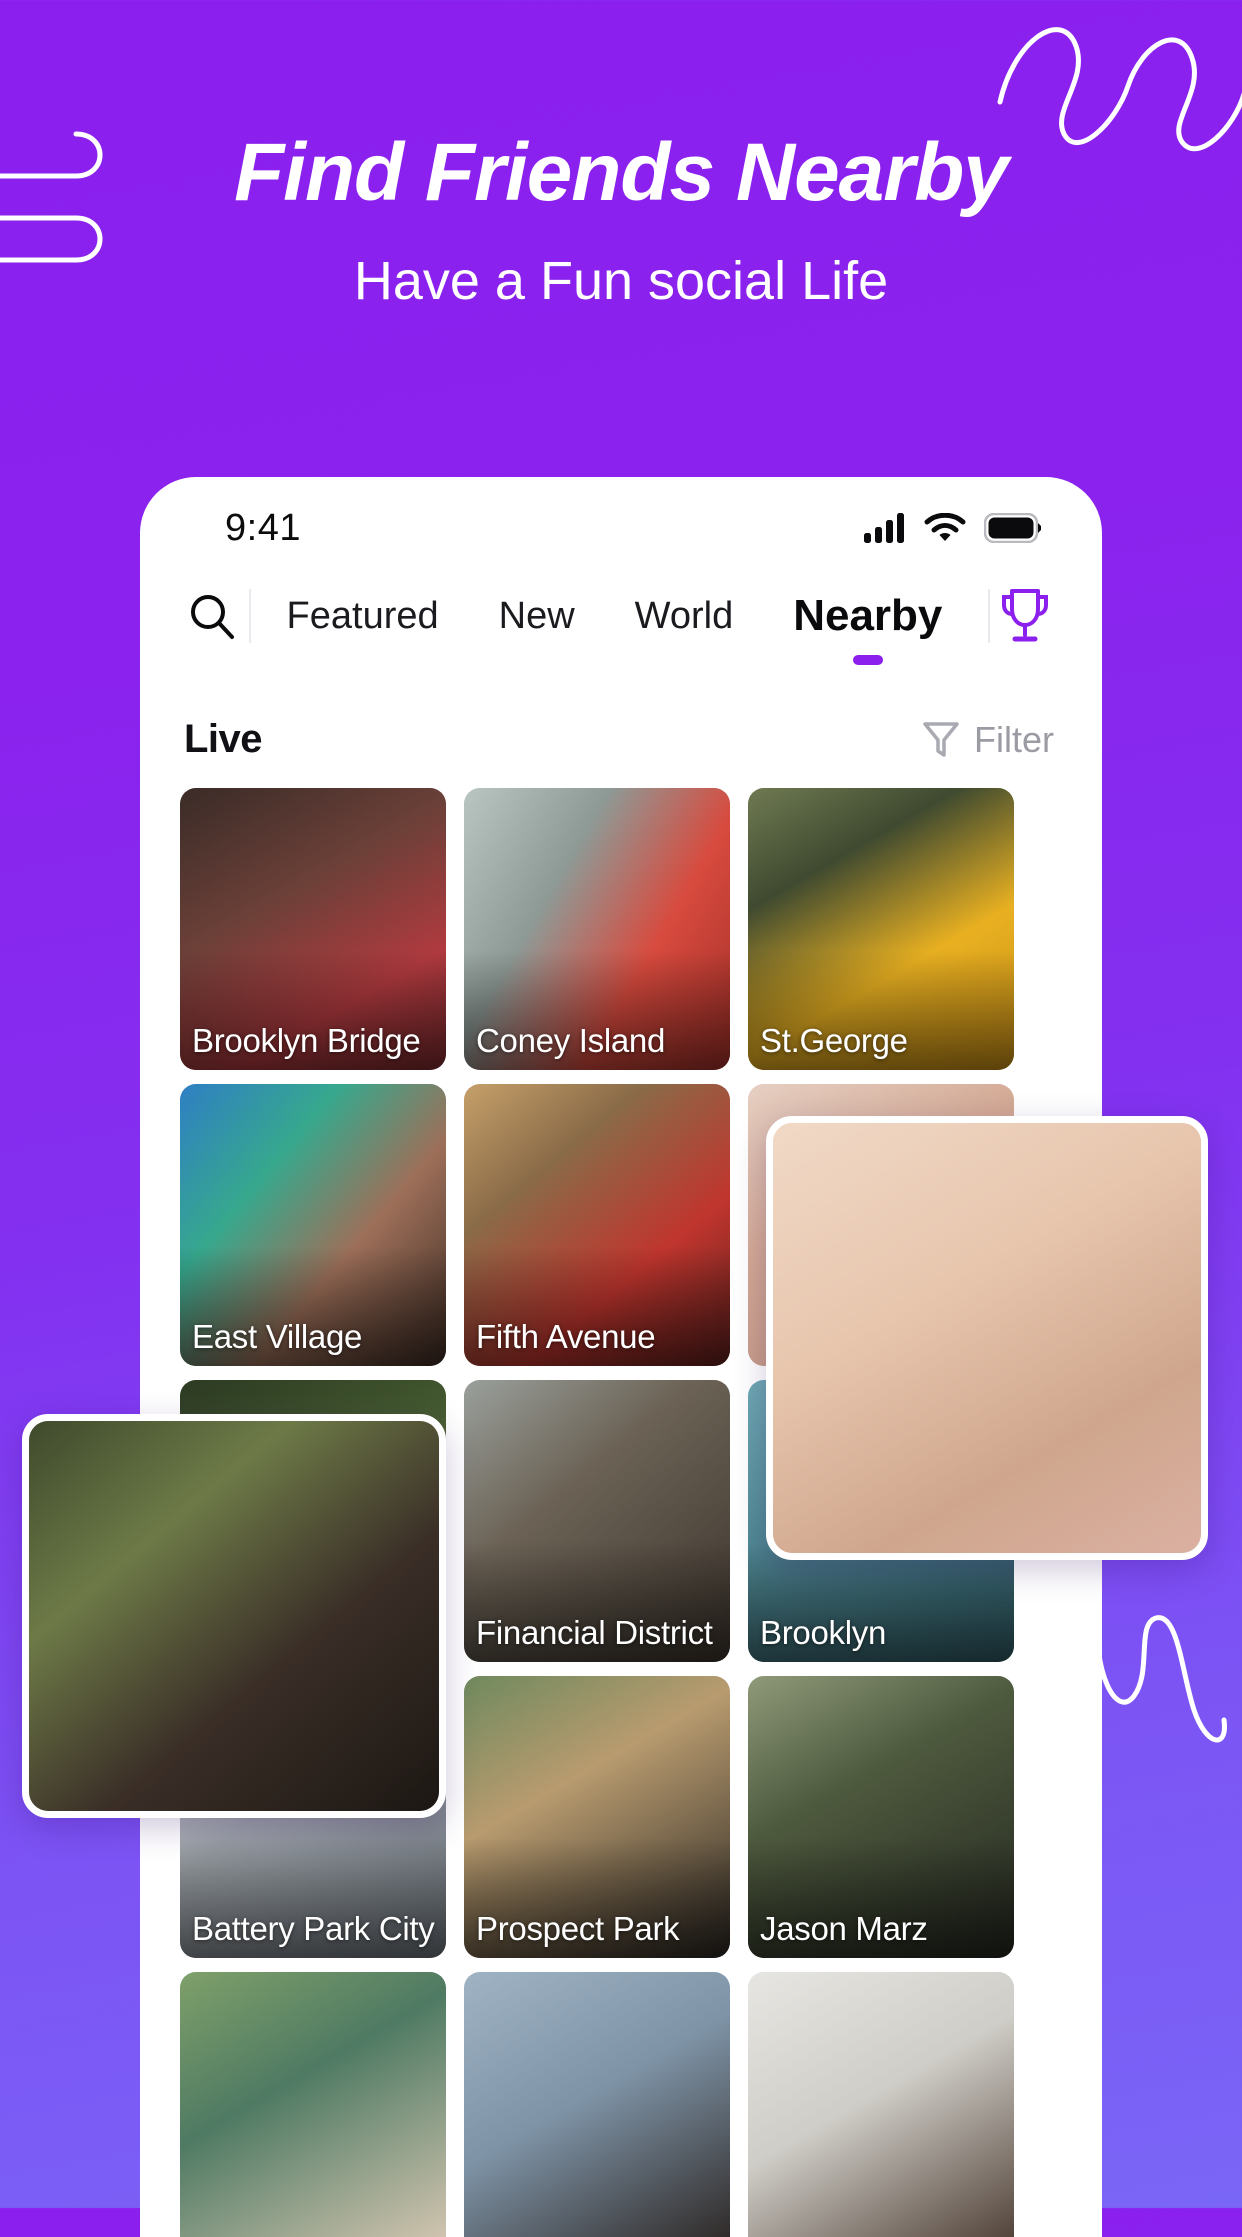  I want to click on live-card: Brooklyn Bridge, so click(313, 929).